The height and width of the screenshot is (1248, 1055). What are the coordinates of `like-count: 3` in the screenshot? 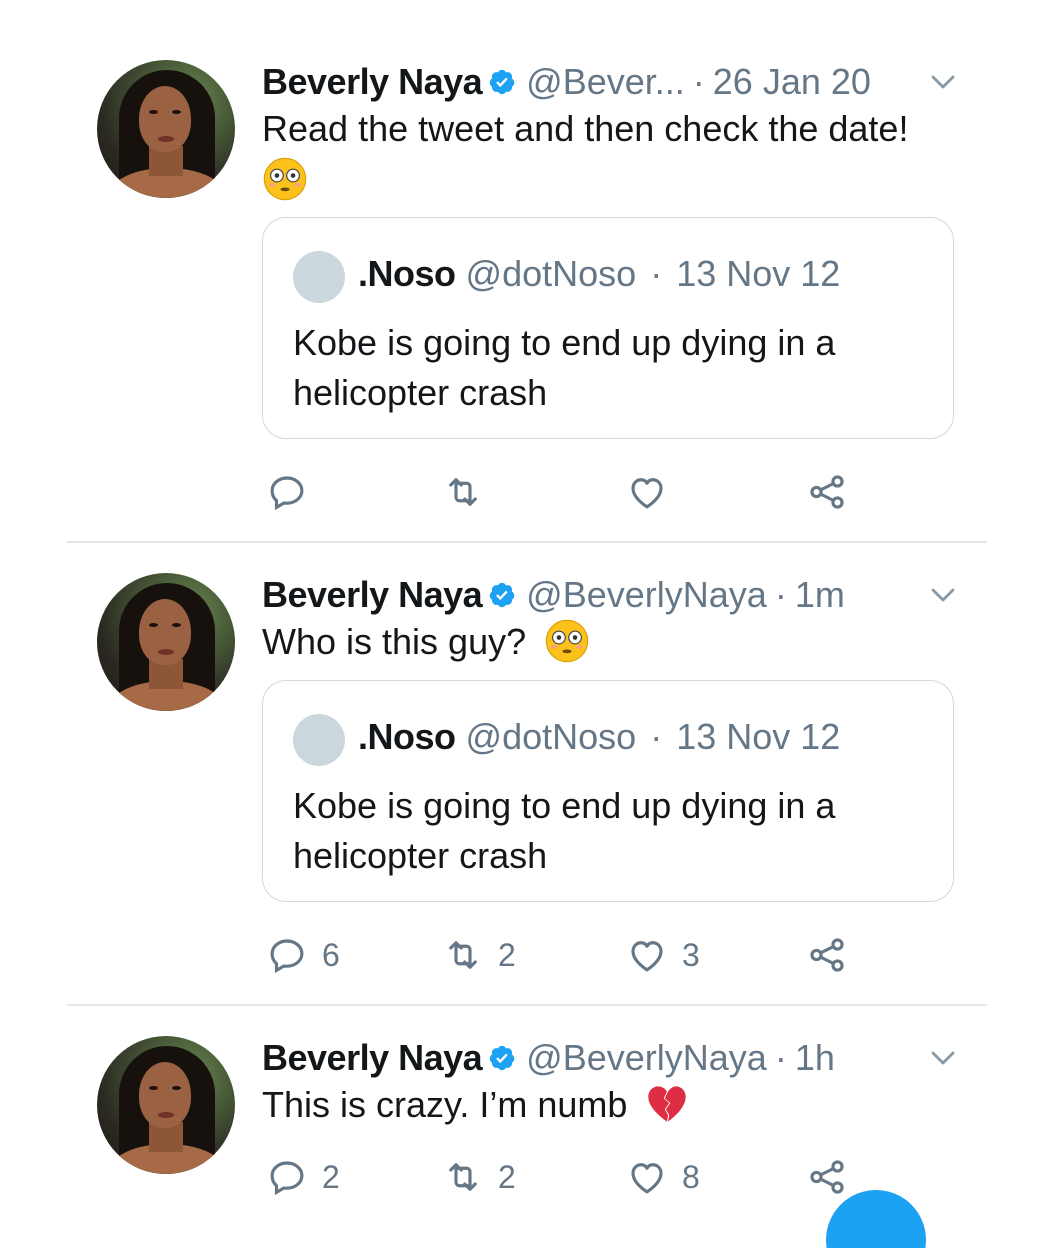 It's located at (691, 954).